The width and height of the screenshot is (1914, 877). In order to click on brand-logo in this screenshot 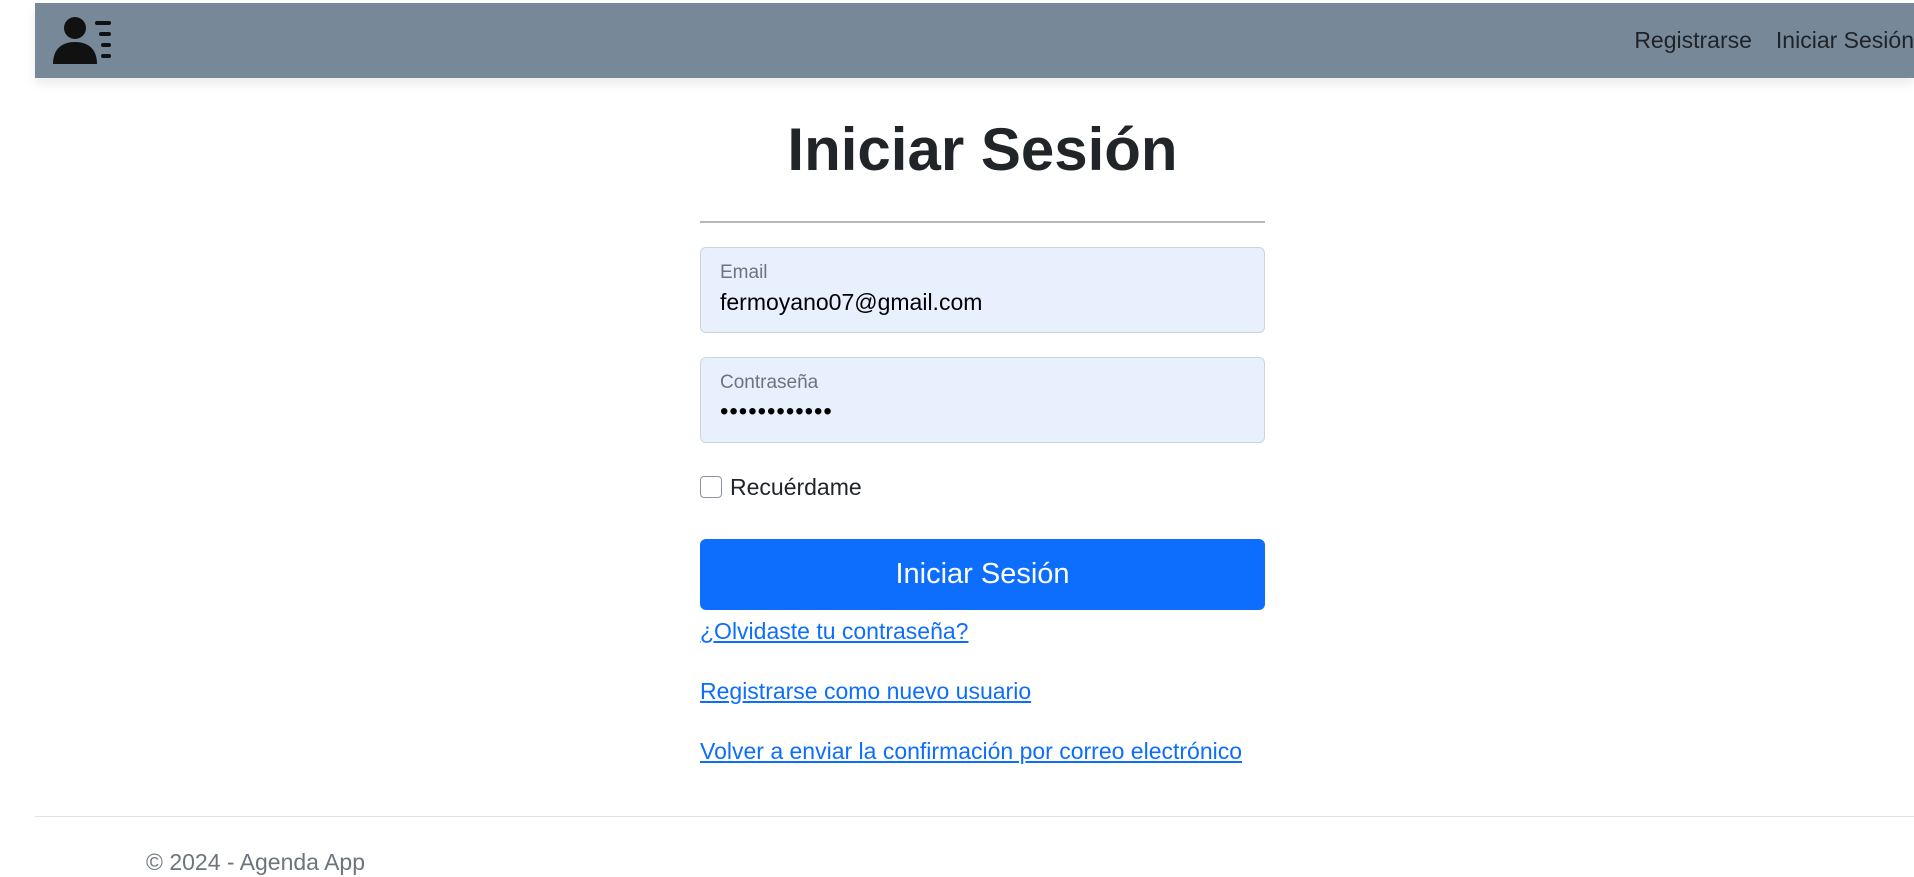, I will do `click(83, 41)`.